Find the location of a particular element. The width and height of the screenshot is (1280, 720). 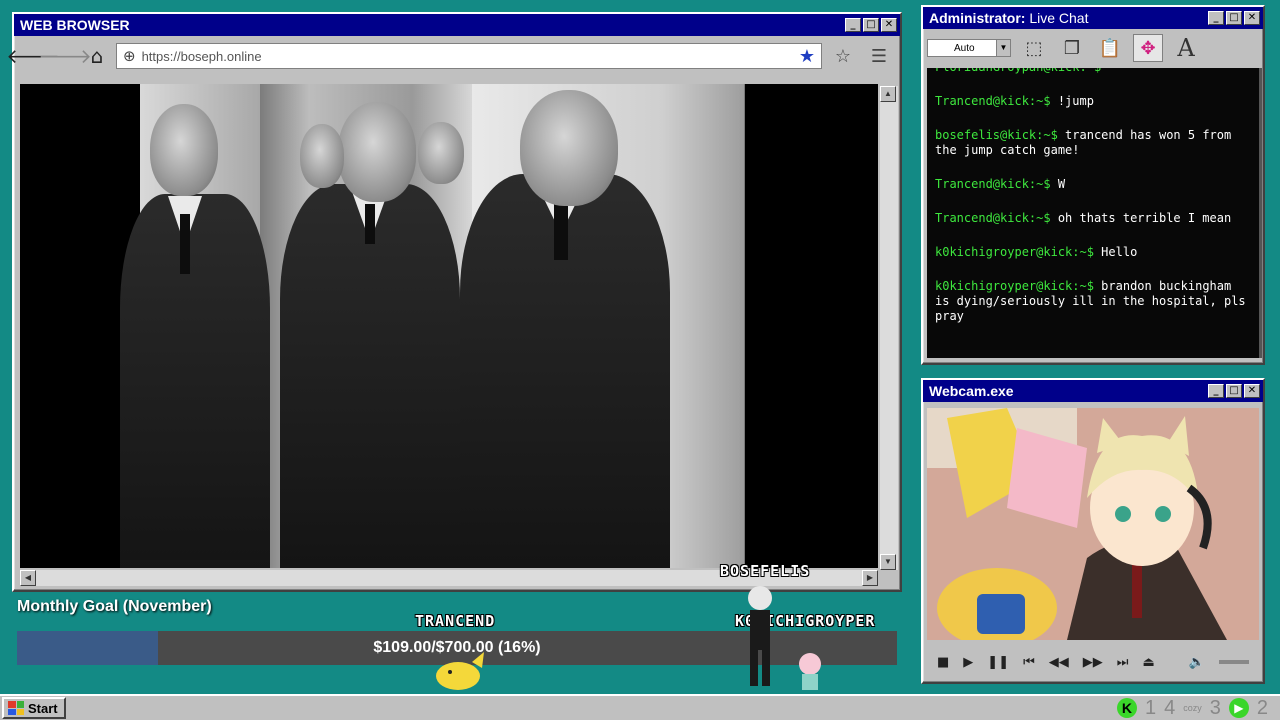

home-icon: ⌂ is located at coordinates (97, 56).